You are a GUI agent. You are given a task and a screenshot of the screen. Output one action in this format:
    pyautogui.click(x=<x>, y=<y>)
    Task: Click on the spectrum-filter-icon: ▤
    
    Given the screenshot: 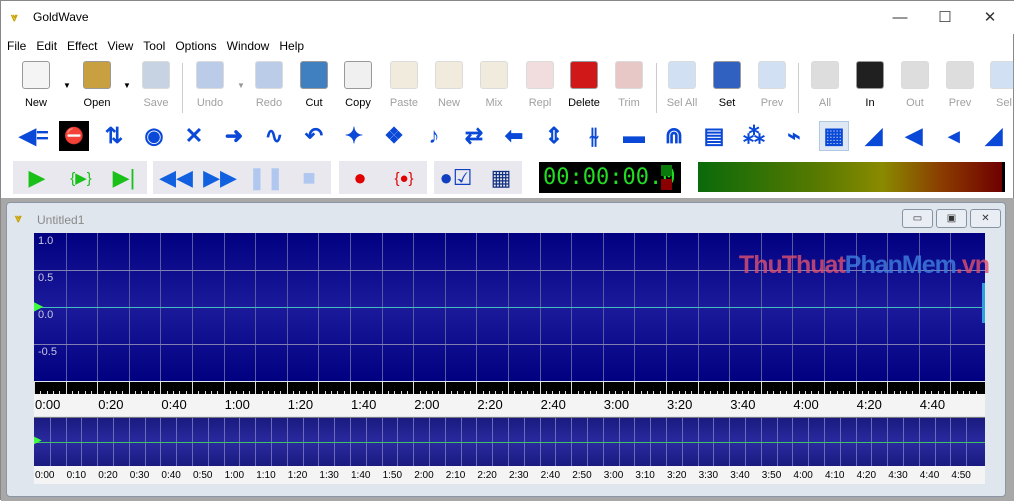 What is the action you would take?
    pyautogui.click(x=714, y=136)
    